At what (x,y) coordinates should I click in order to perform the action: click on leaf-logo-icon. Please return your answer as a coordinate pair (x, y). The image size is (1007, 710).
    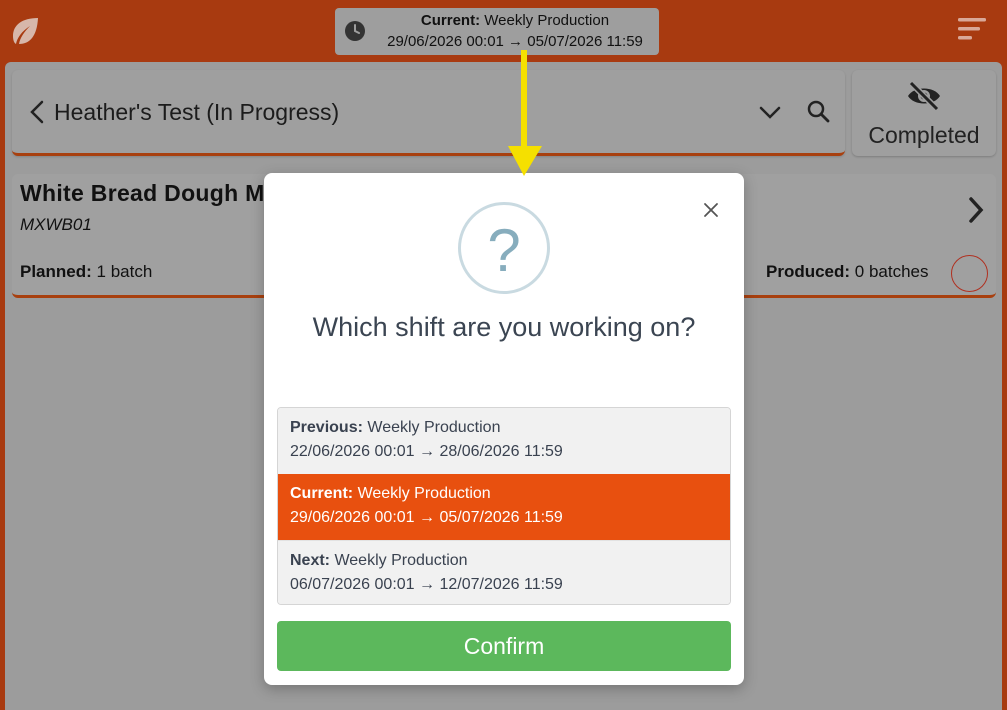
    Looking at the image, I should click on (25, 31).